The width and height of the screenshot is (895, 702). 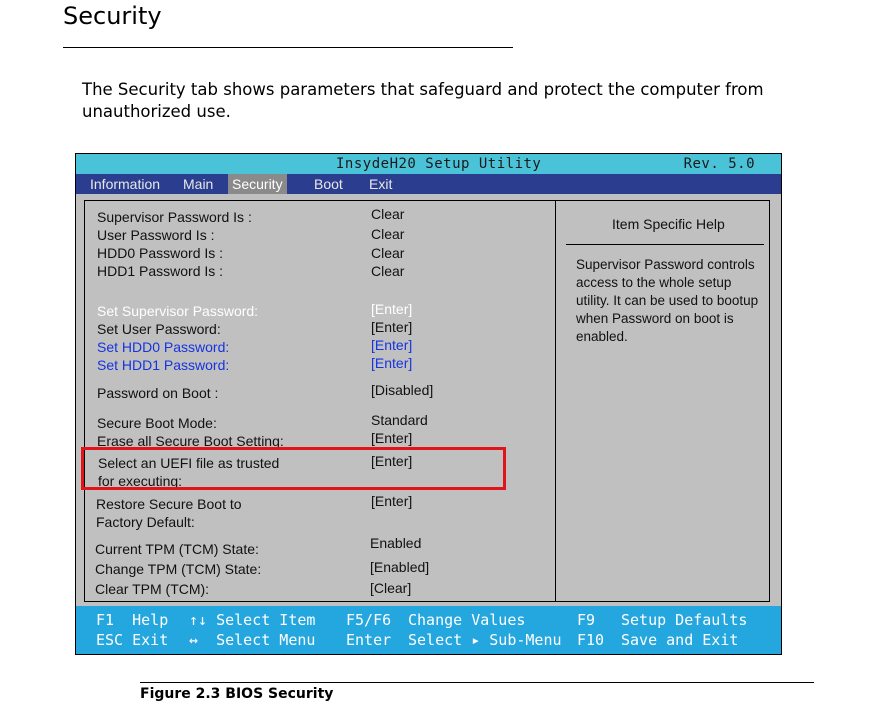 What do you see at coordinates (390, 588) in the screenshot?
I see `clear-tpm-value: [Clear]` at bounding box center [390, 588].